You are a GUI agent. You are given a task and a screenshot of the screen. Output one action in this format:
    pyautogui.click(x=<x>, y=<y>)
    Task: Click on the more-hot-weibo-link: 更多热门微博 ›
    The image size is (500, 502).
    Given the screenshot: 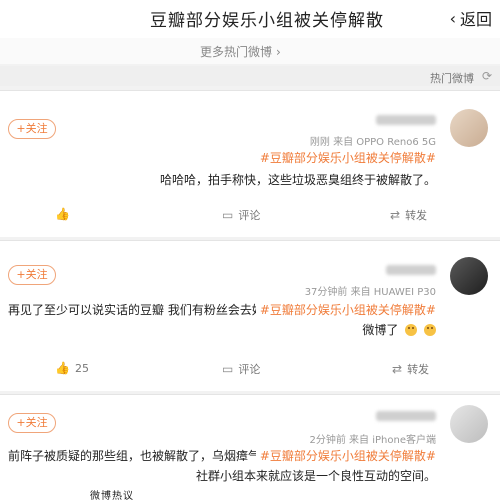 What is the action you would take?
    pyautogui.click(x=250, y=51)
    